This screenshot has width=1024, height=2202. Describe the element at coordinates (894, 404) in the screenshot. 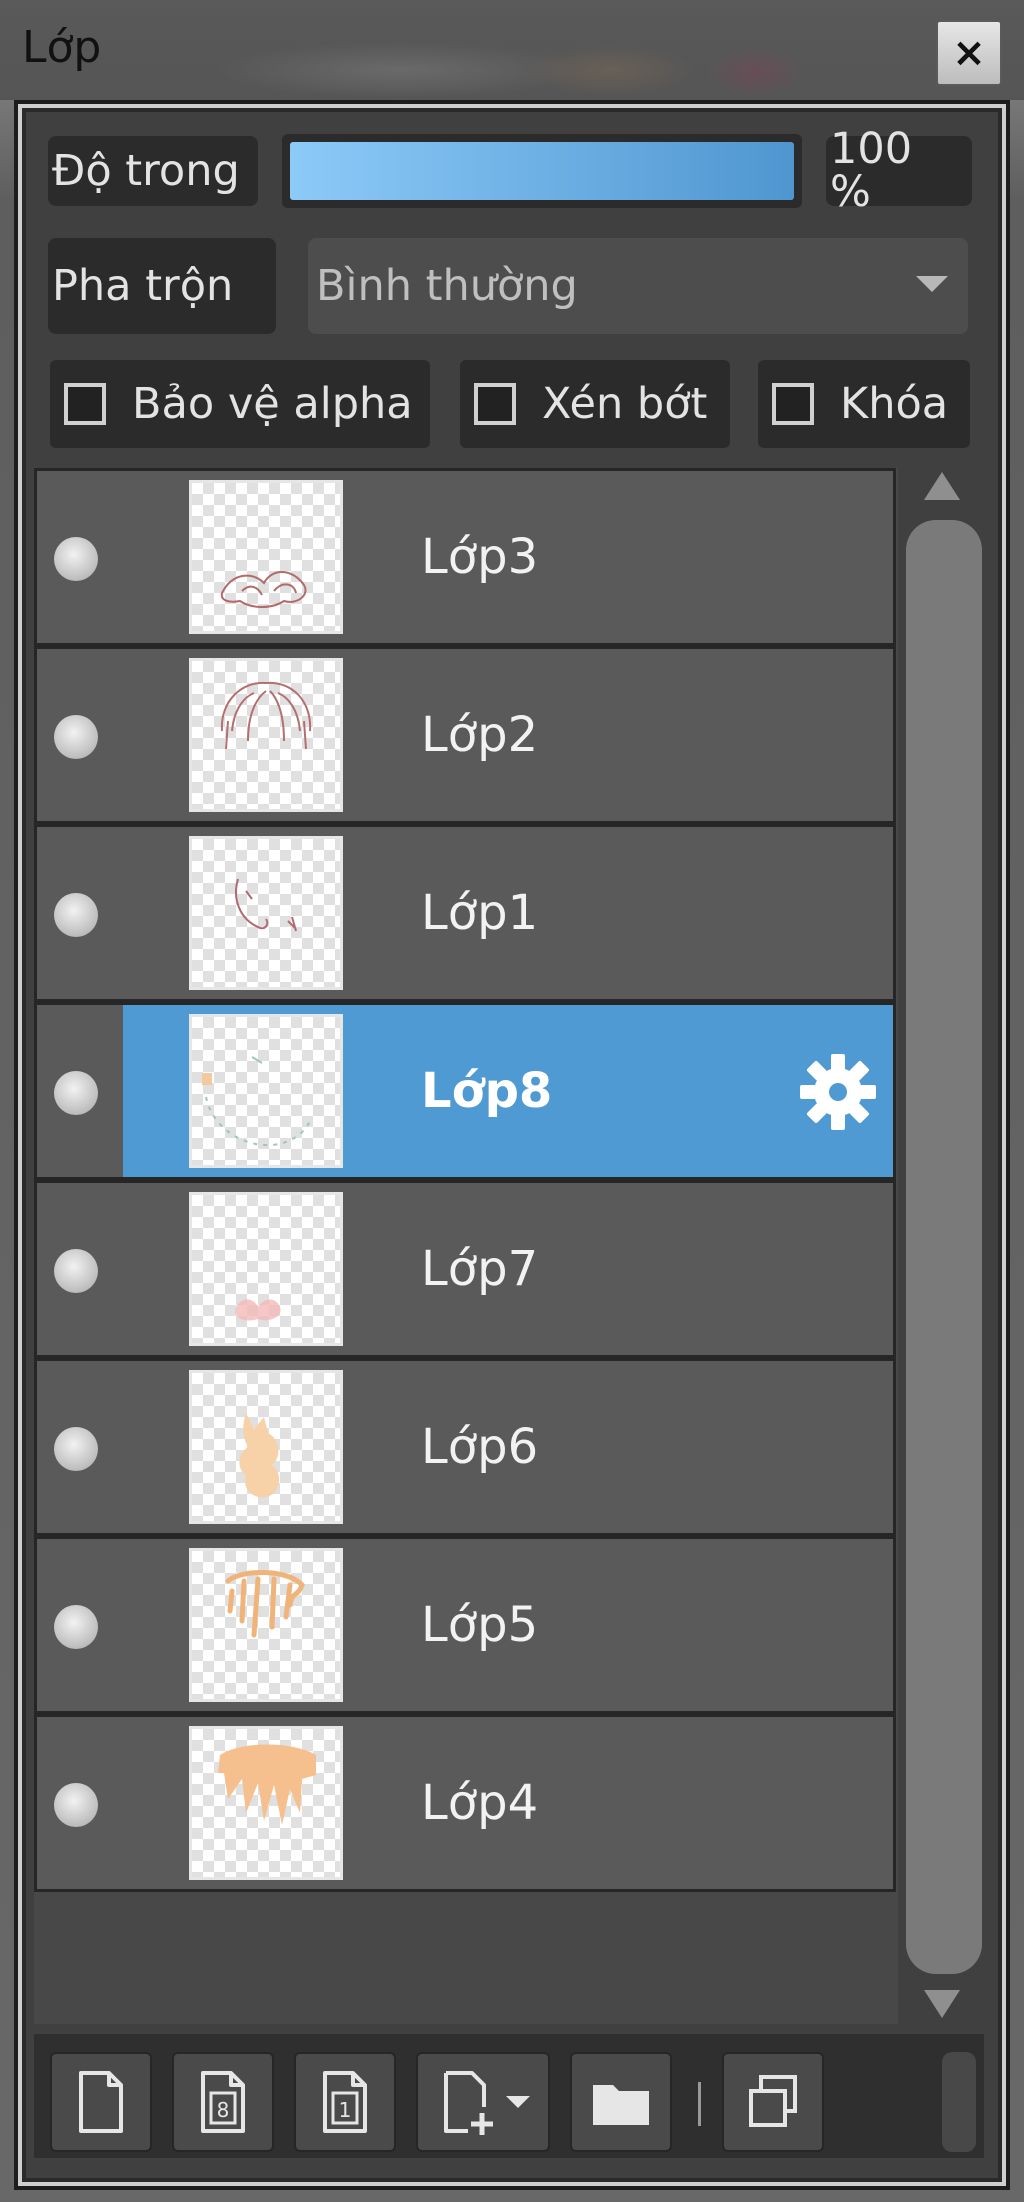

I see `lock-label: Khóa` at that location.